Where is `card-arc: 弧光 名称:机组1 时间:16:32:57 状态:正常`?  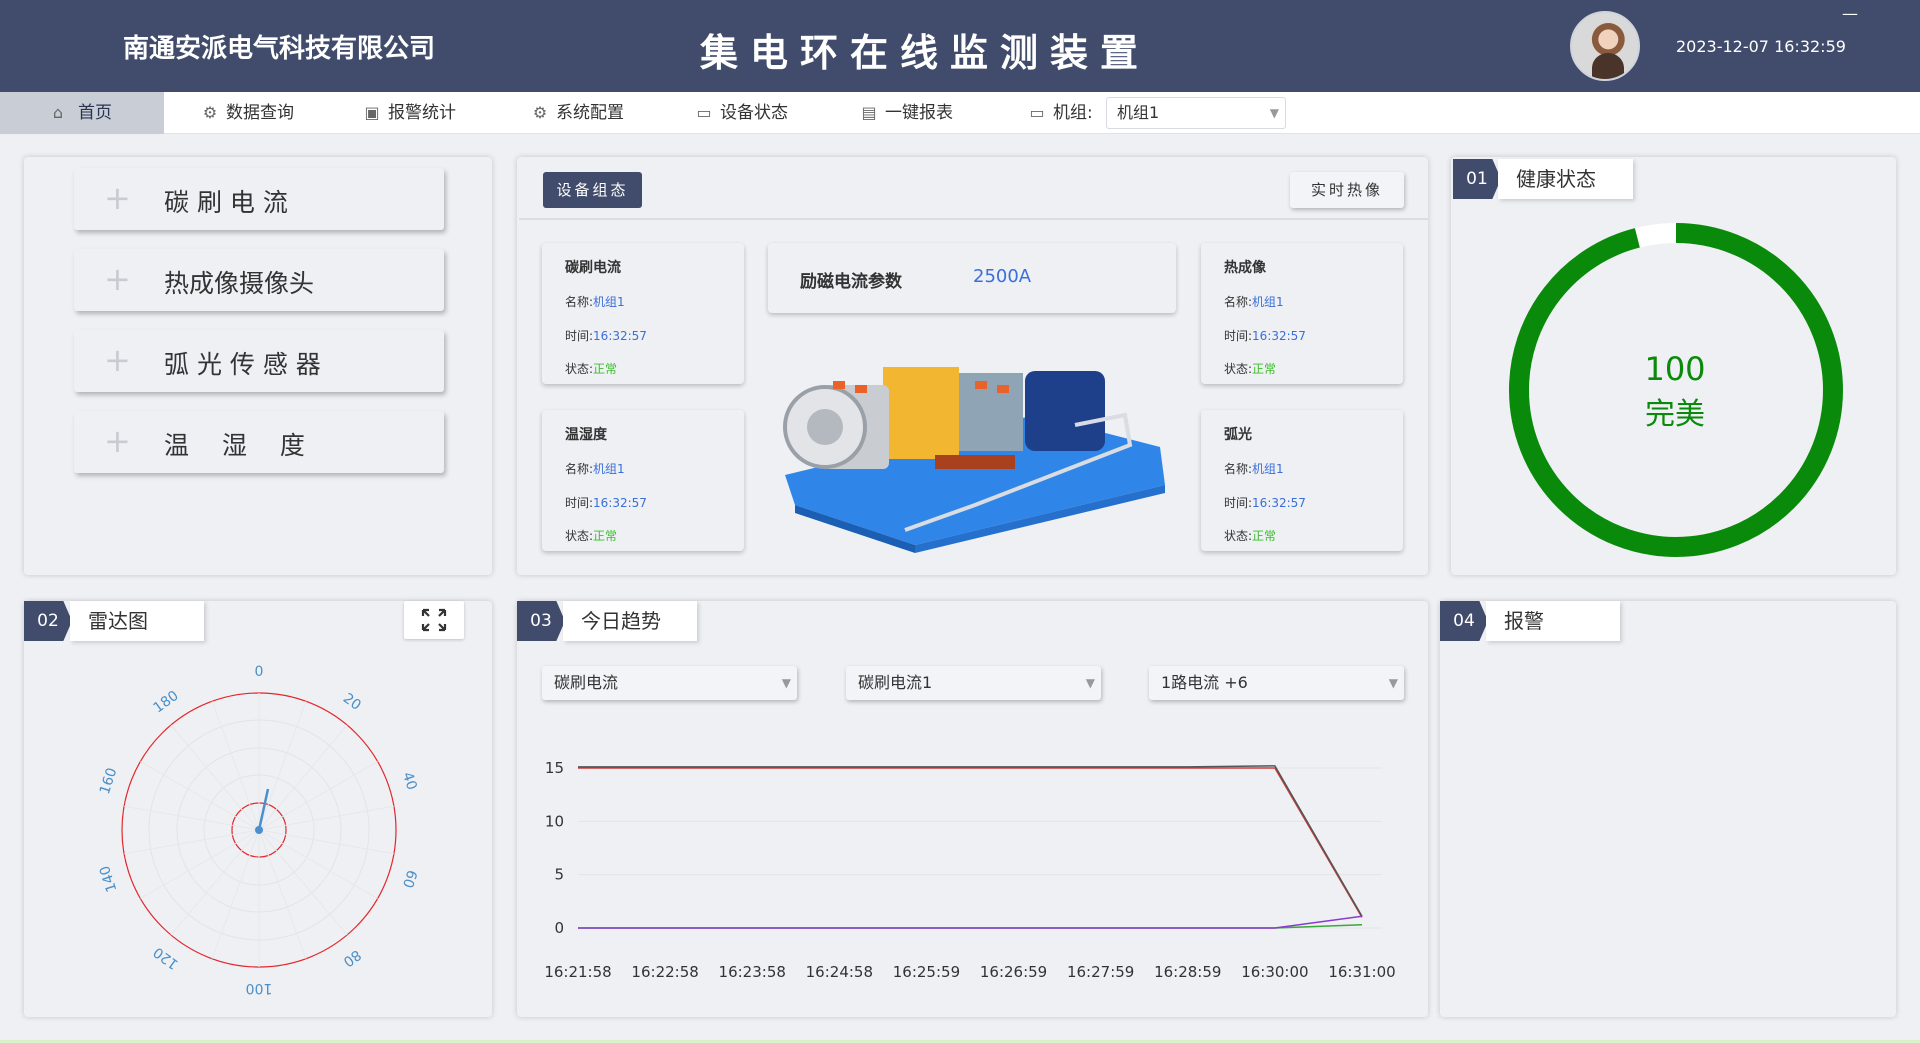
card-arc: 弧光 名称:机组1 时间:16:32:57 状态:正常 is located at coordinates (1302, 480).